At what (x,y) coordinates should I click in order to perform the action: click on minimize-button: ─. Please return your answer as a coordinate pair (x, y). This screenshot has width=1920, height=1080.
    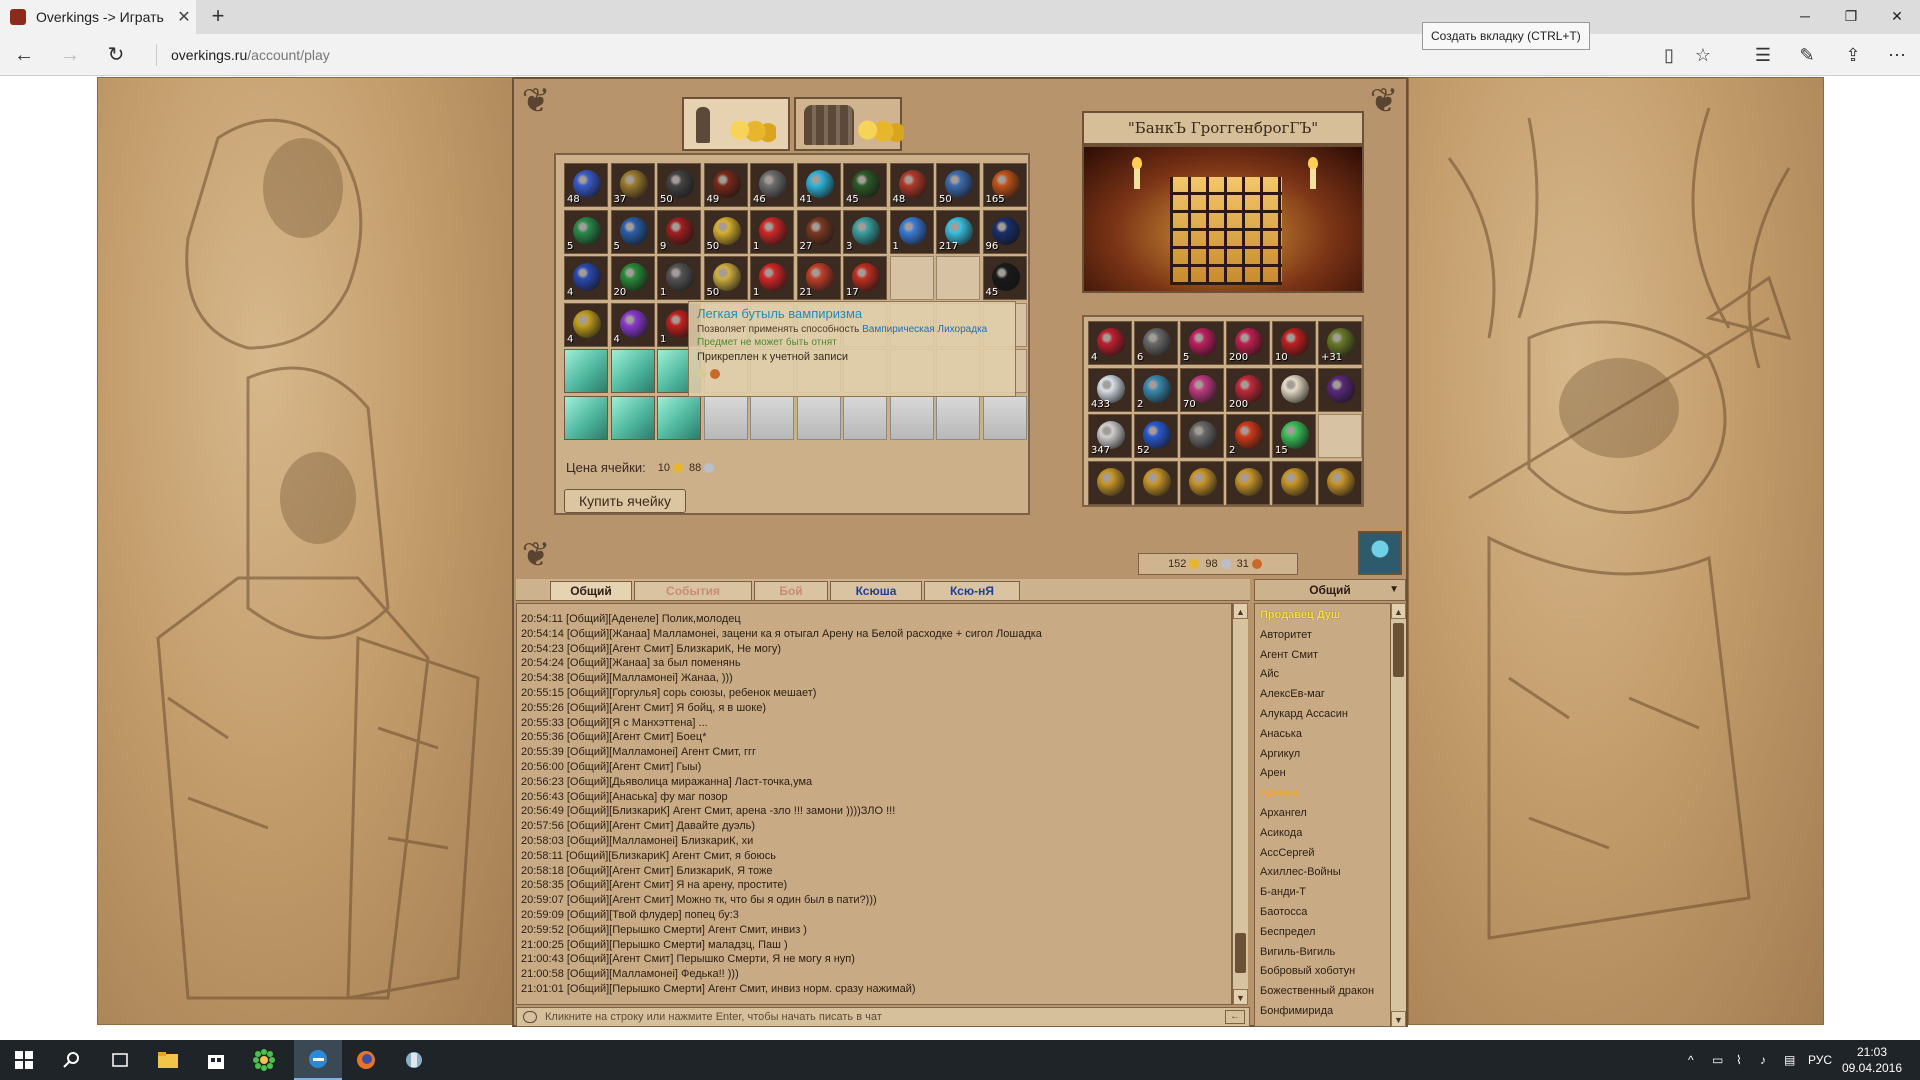
    Looking at the image, I should click on (1805, 16).